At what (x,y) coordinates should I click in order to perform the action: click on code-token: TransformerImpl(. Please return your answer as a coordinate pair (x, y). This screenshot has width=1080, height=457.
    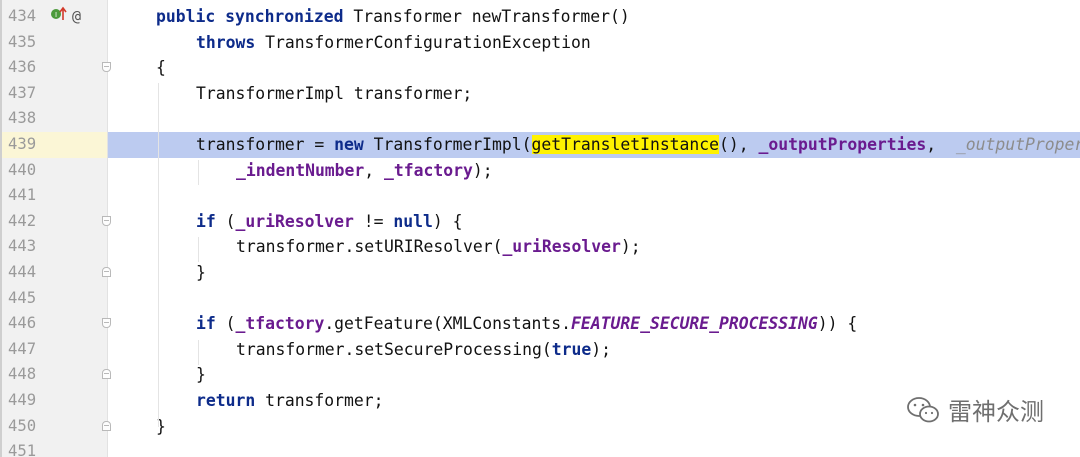
    Looking at the image, I should click on (447, 144).